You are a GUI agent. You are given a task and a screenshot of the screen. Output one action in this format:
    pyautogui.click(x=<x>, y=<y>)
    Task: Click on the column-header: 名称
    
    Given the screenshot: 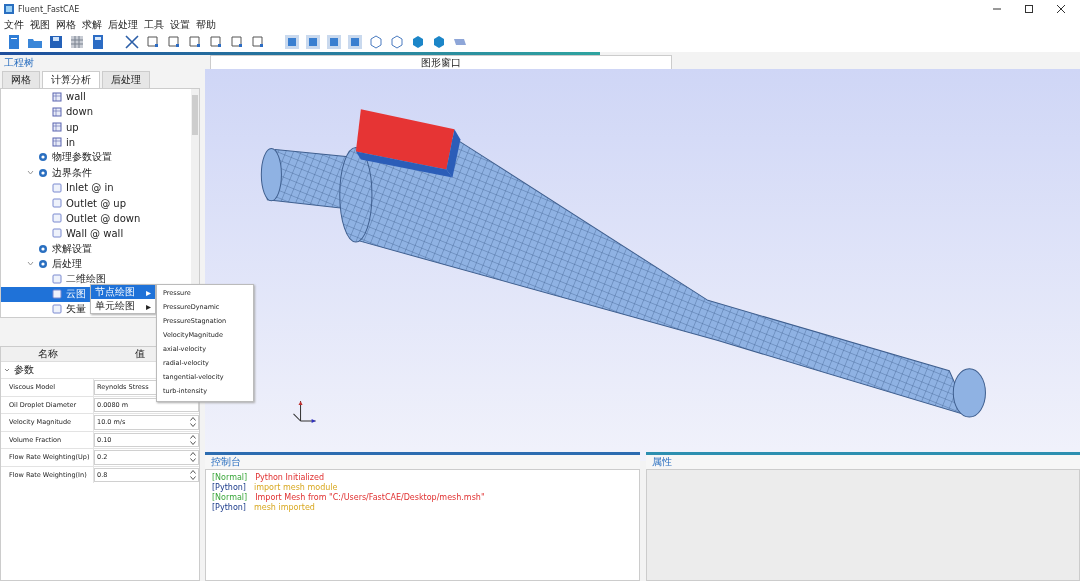 What is the action you would take?
    pyautogui.click(x=48, y=354)
    